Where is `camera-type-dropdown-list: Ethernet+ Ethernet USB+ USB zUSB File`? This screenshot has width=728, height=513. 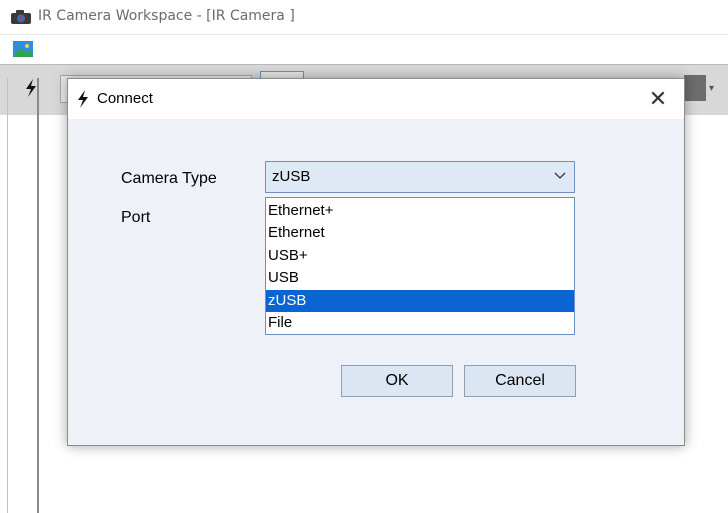
camera-type-dropdown-list: Ethernet+ Ethernet USB+ USB zUSB File is located at coordinates (420, 266).